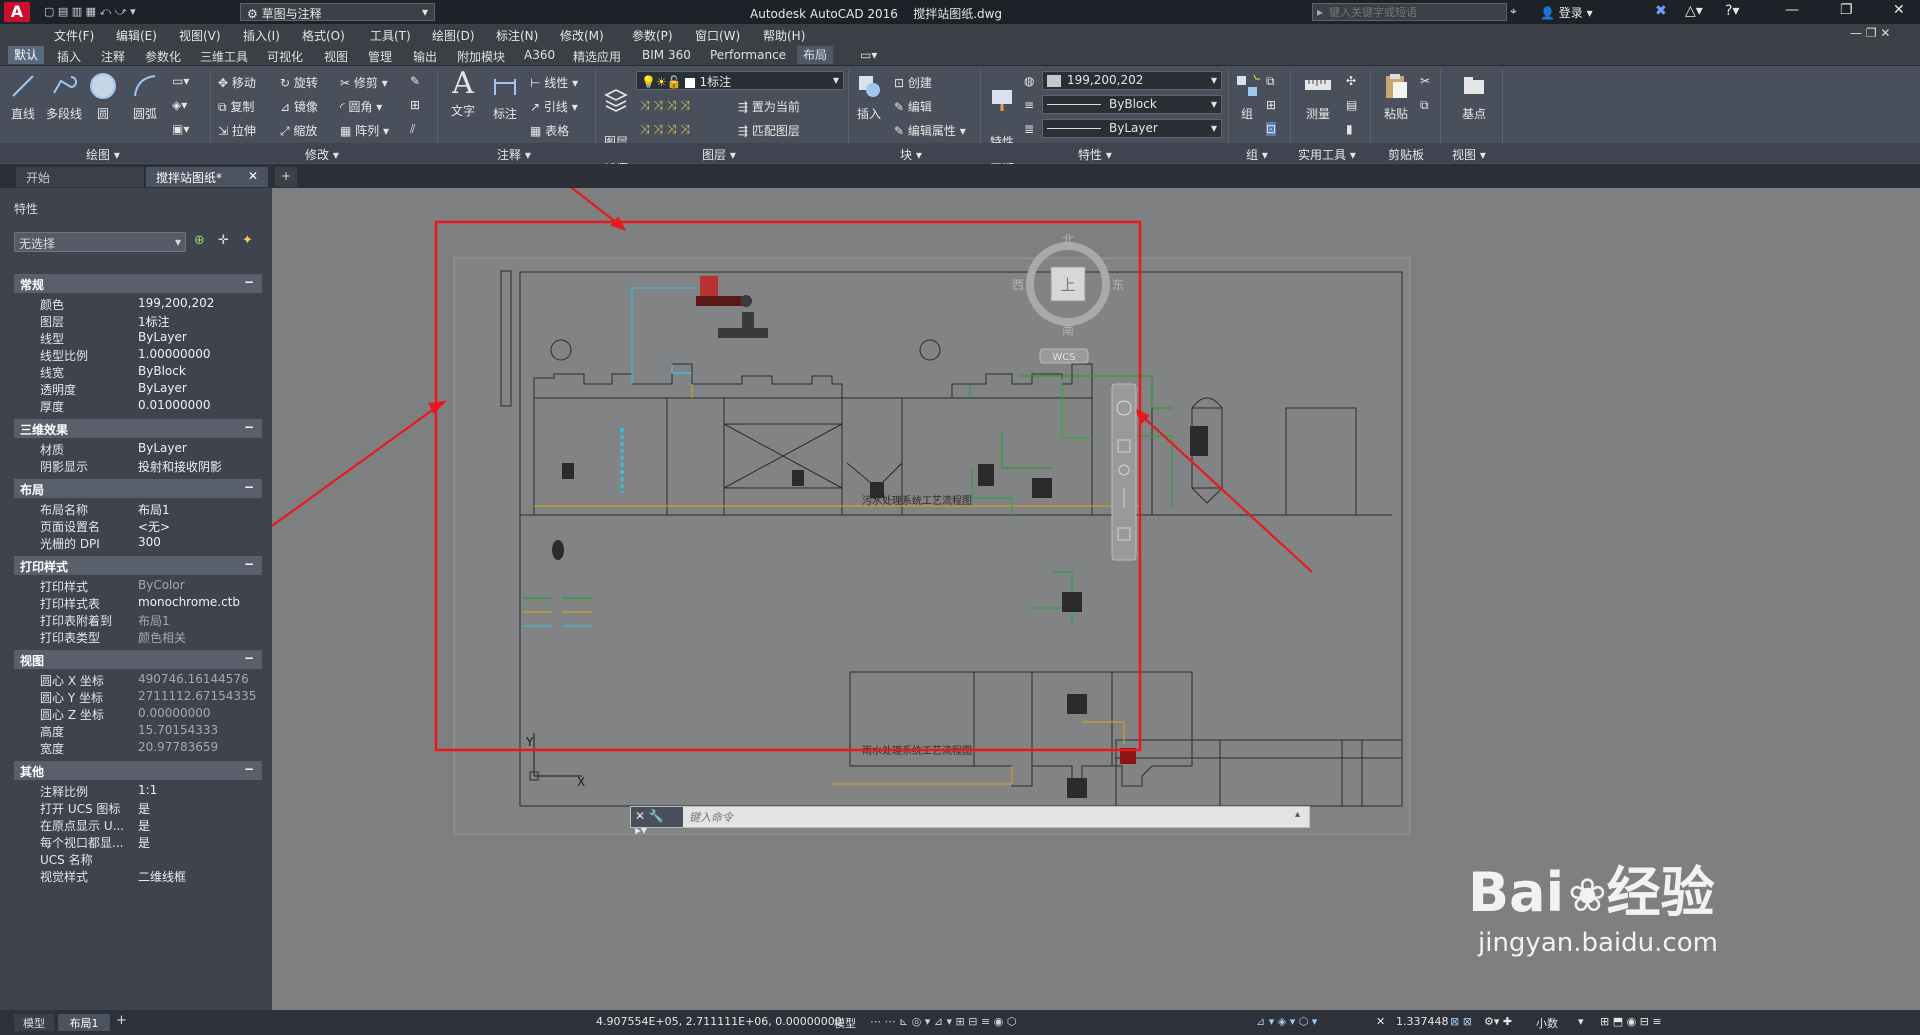  Describe the element at coordinates (34, 1022) in the screenshot. I see `tab-model: 模型` at that location.